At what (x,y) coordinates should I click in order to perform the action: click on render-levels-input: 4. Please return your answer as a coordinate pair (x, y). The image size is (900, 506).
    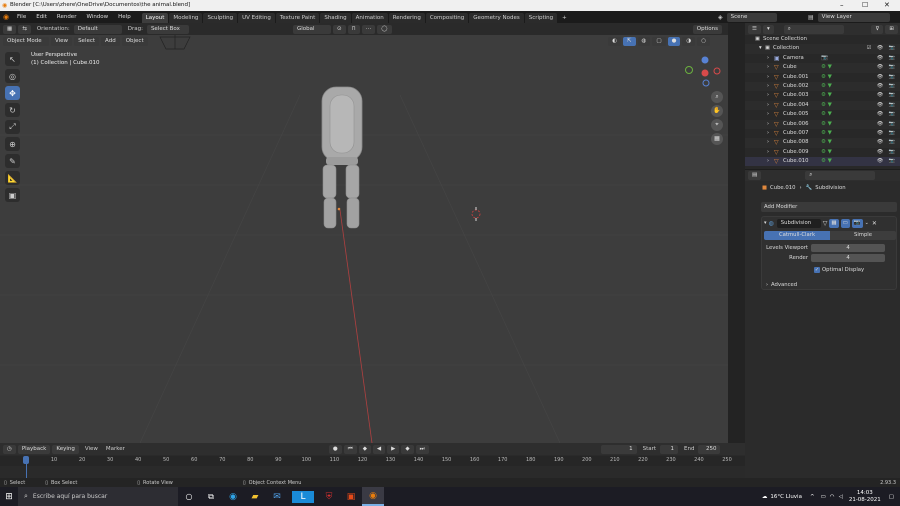
    Looking at the image, I should click on (848, 257).